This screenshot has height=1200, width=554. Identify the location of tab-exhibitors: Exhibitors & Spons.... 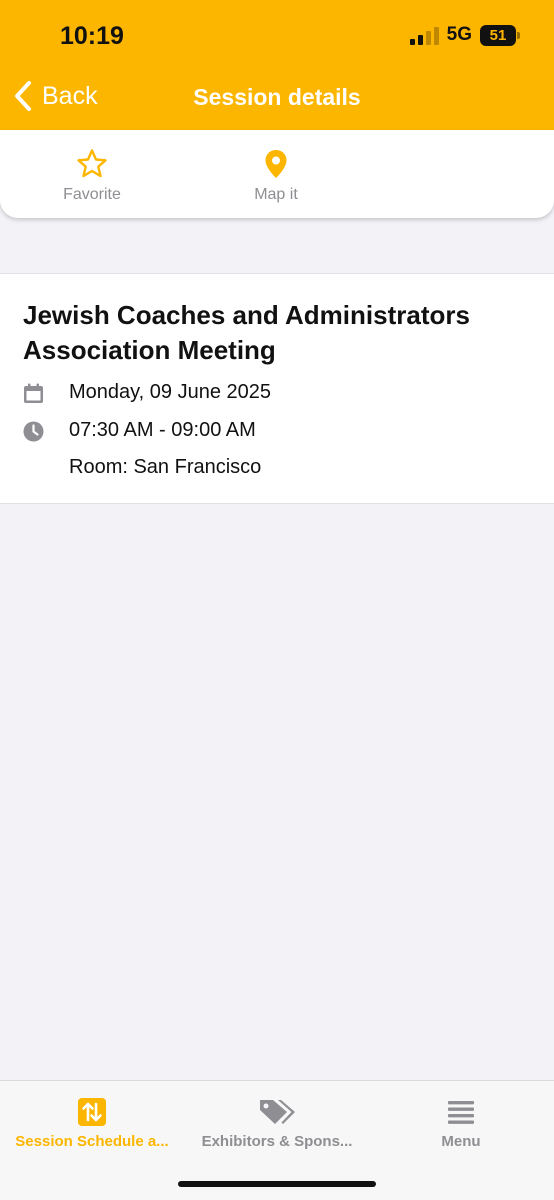
(277, 1123).